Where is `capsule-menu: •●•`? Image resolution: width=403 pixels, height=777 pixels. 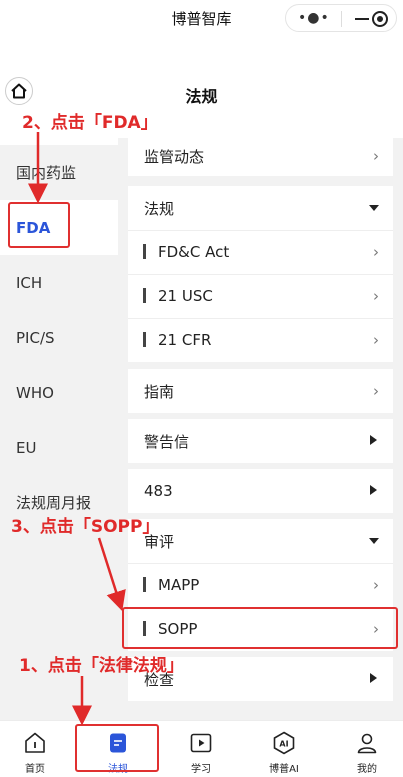
capsule-menu: •●• is located at coordinates (341, 18).